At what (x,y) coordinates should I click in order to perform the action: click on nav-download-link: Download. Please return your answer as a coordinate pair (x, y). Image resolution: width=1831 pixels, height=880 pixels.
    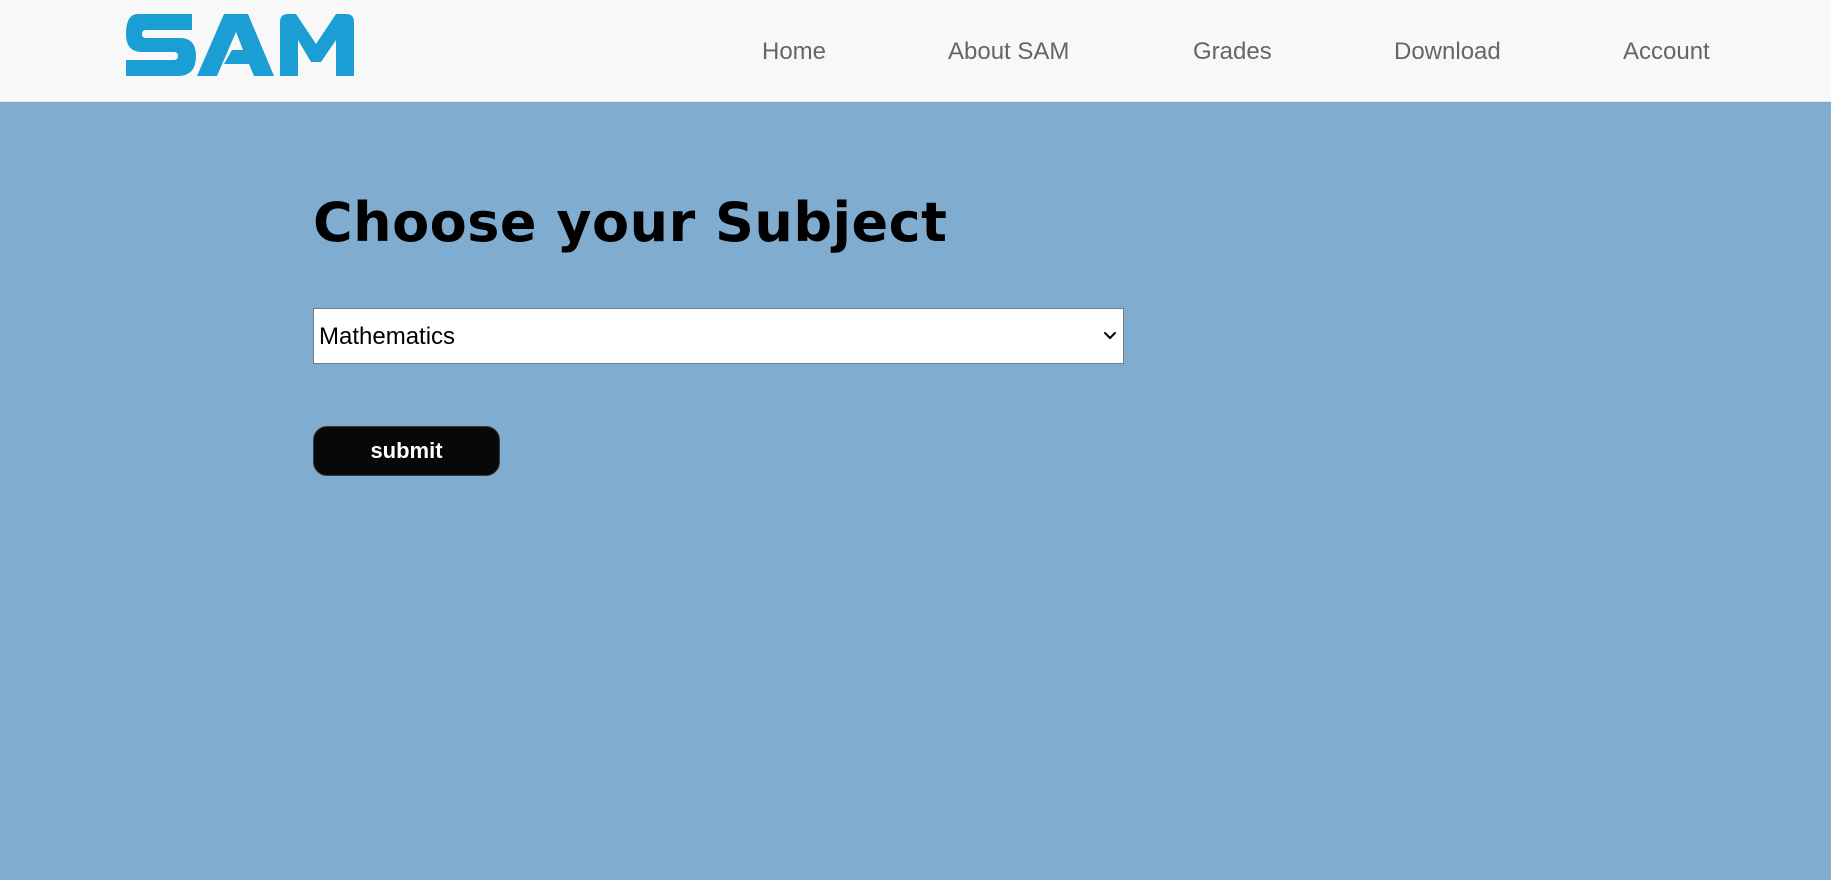
    Looking at the image, I should click on (1447, 52).